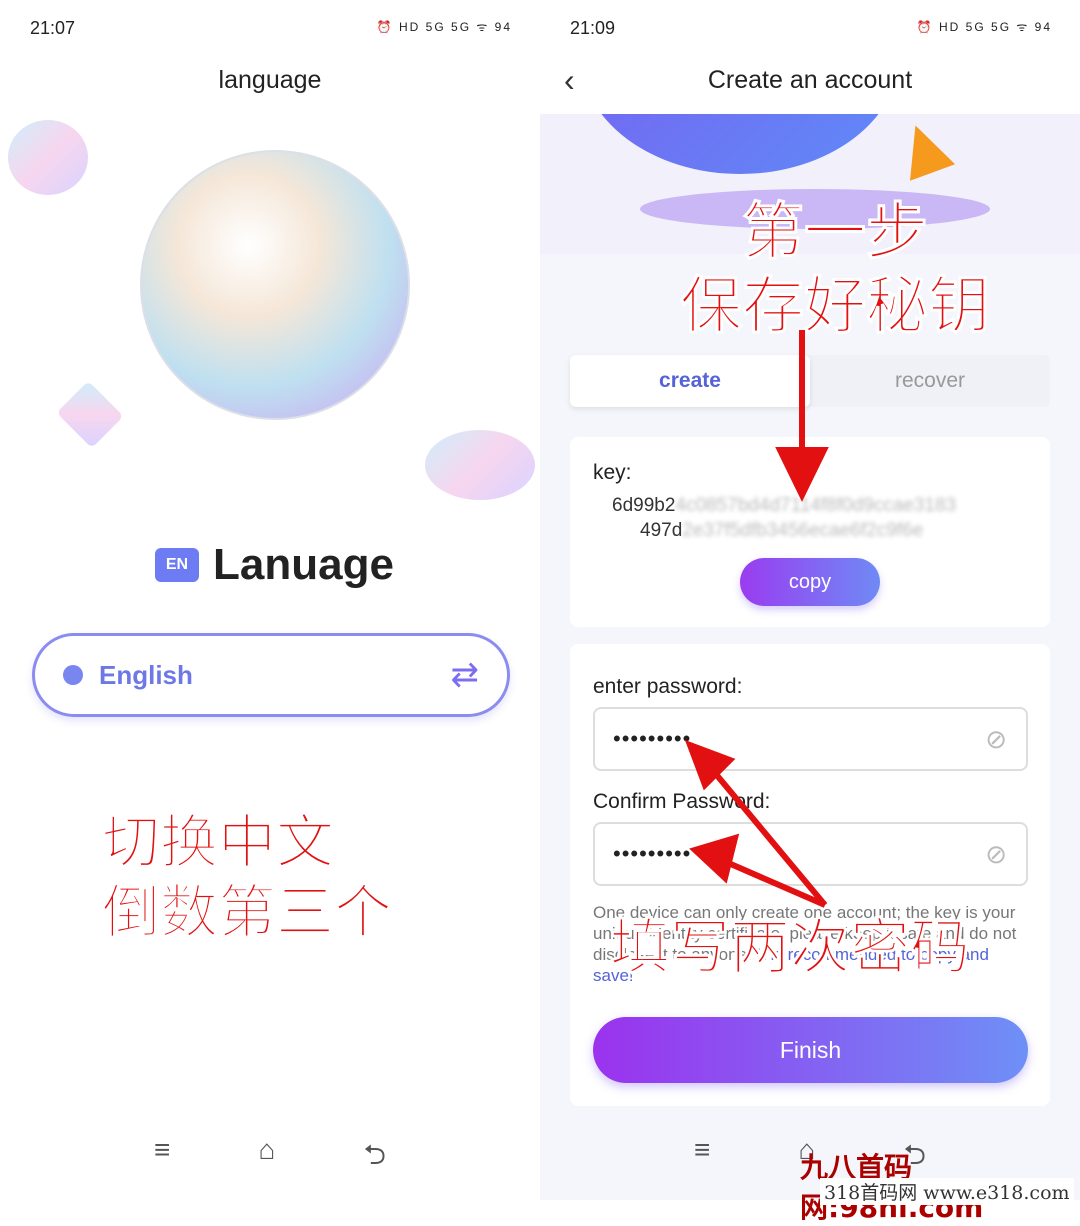  I want to click on decor-ring-image, so click(48, 157).